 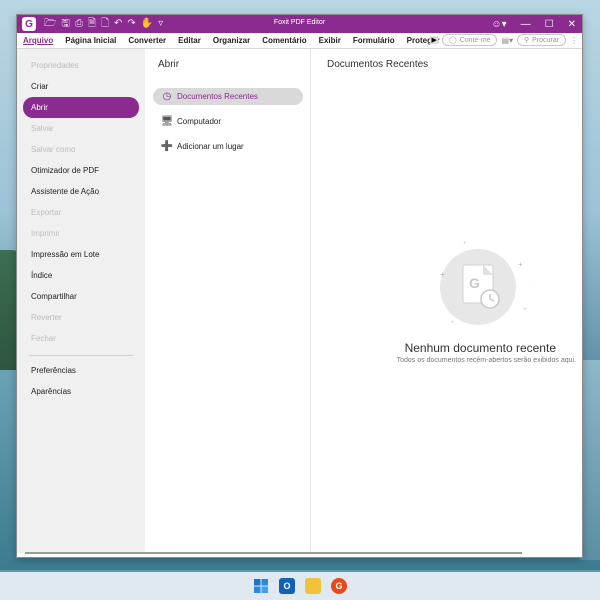 What do you see at coordinates (475, 40) in the screenshot?
I see `tell-me-placeholder: Conte-me` at bounding box center [475, 40].